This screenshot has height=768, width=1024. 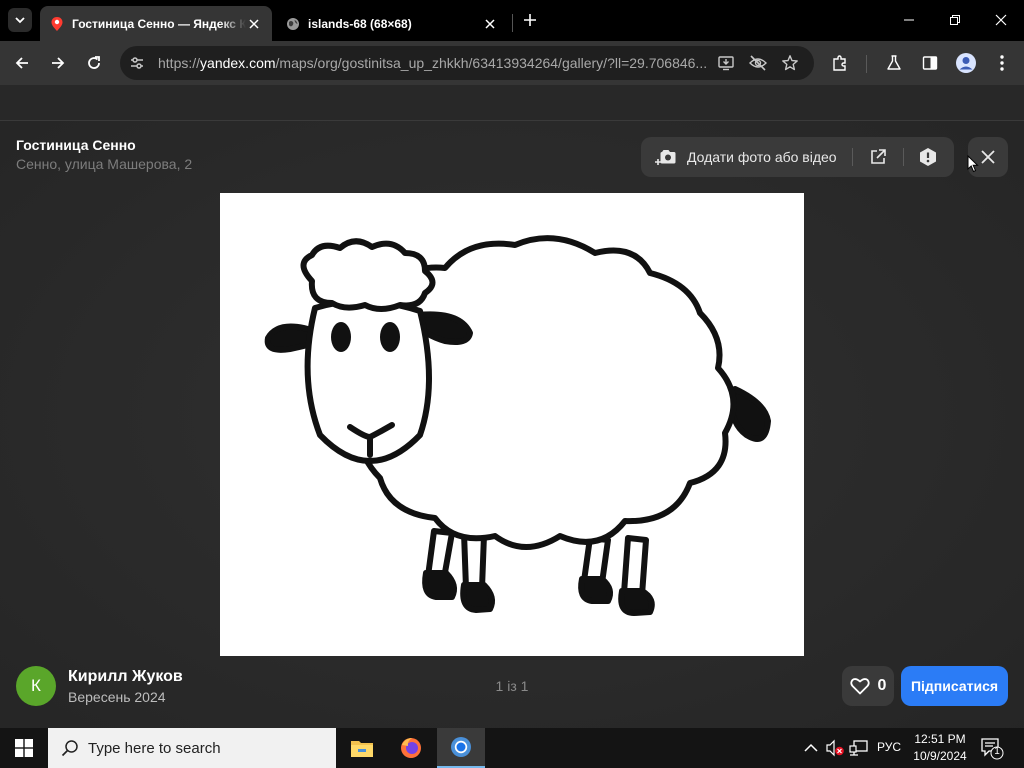 I want to click on author-name: Кирилл Жуков, so click(x=125, y=677).